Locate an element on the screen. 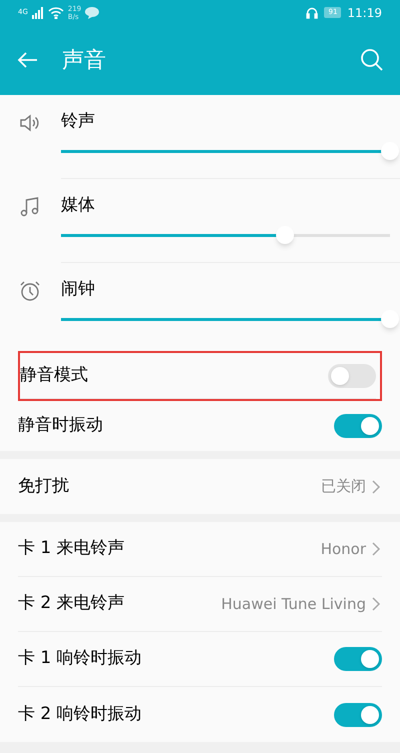  setting-label: 卡 1 来电铃声 is located at coordinates (71, 548).